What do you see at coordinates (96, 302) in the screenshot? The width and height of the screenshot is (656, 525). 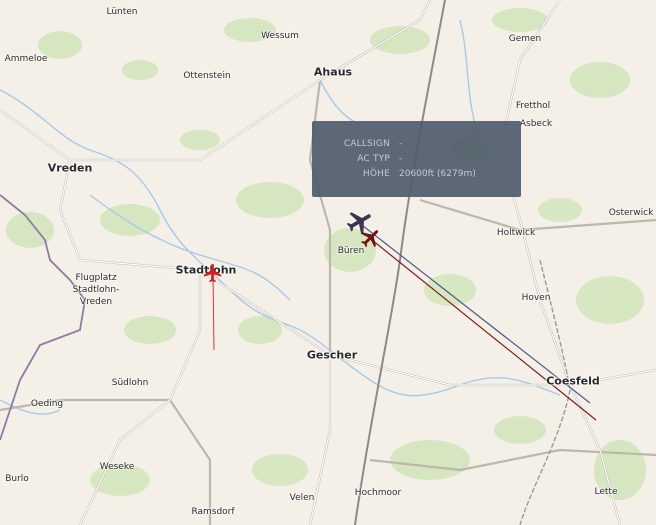 I see `flugplatz-line-3: Vreden` at bounding box center [96, 302].